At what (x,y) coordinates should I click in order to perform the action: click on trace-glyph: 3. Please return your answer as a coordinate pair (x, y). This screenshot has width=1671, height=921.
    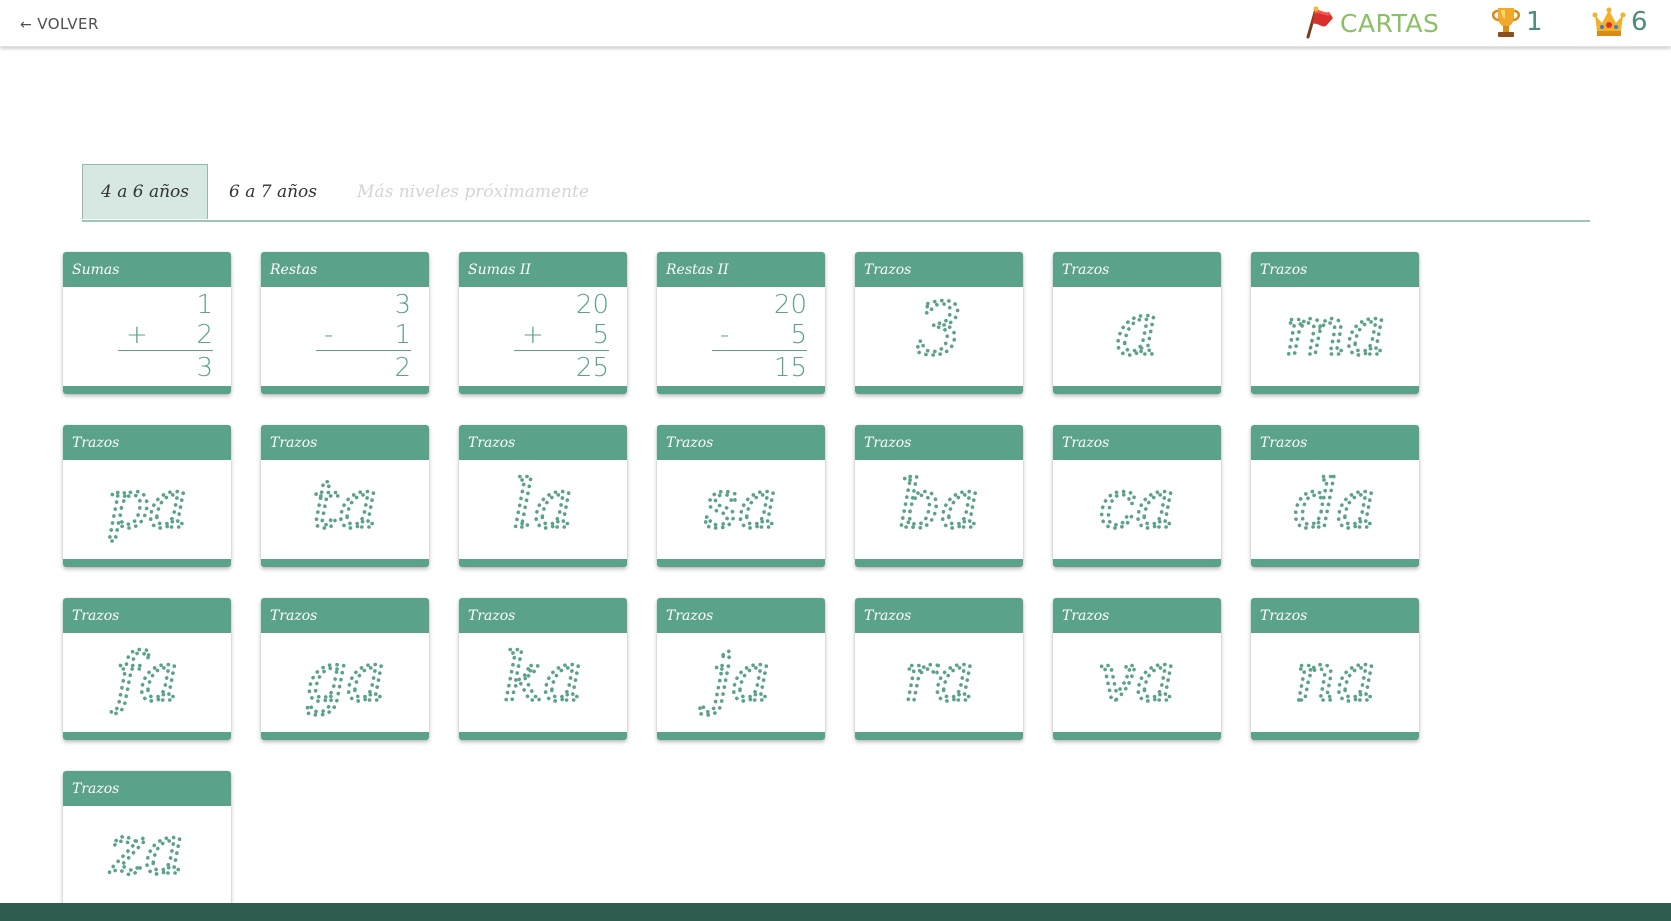
    Looking at the image, I should click on (938, 330).